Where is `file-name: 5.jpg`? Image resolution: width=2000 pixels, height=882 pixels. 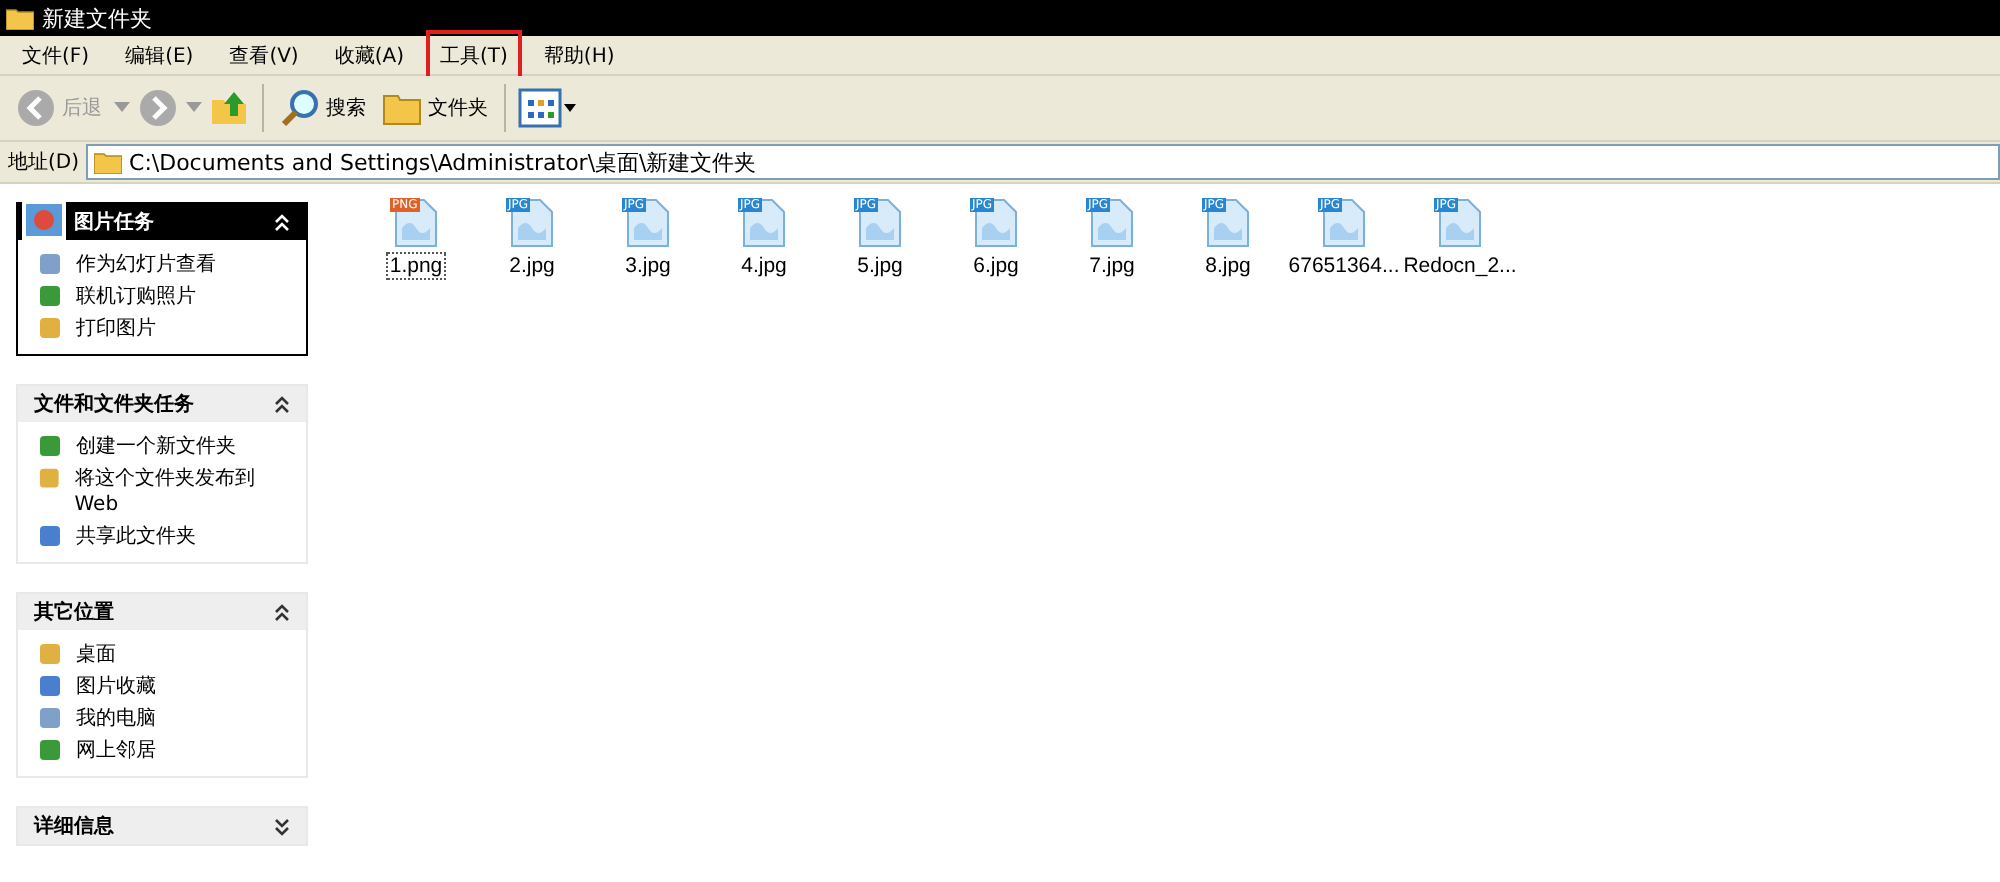 file-name: 5.jpg is located at coordinates (880, 266).